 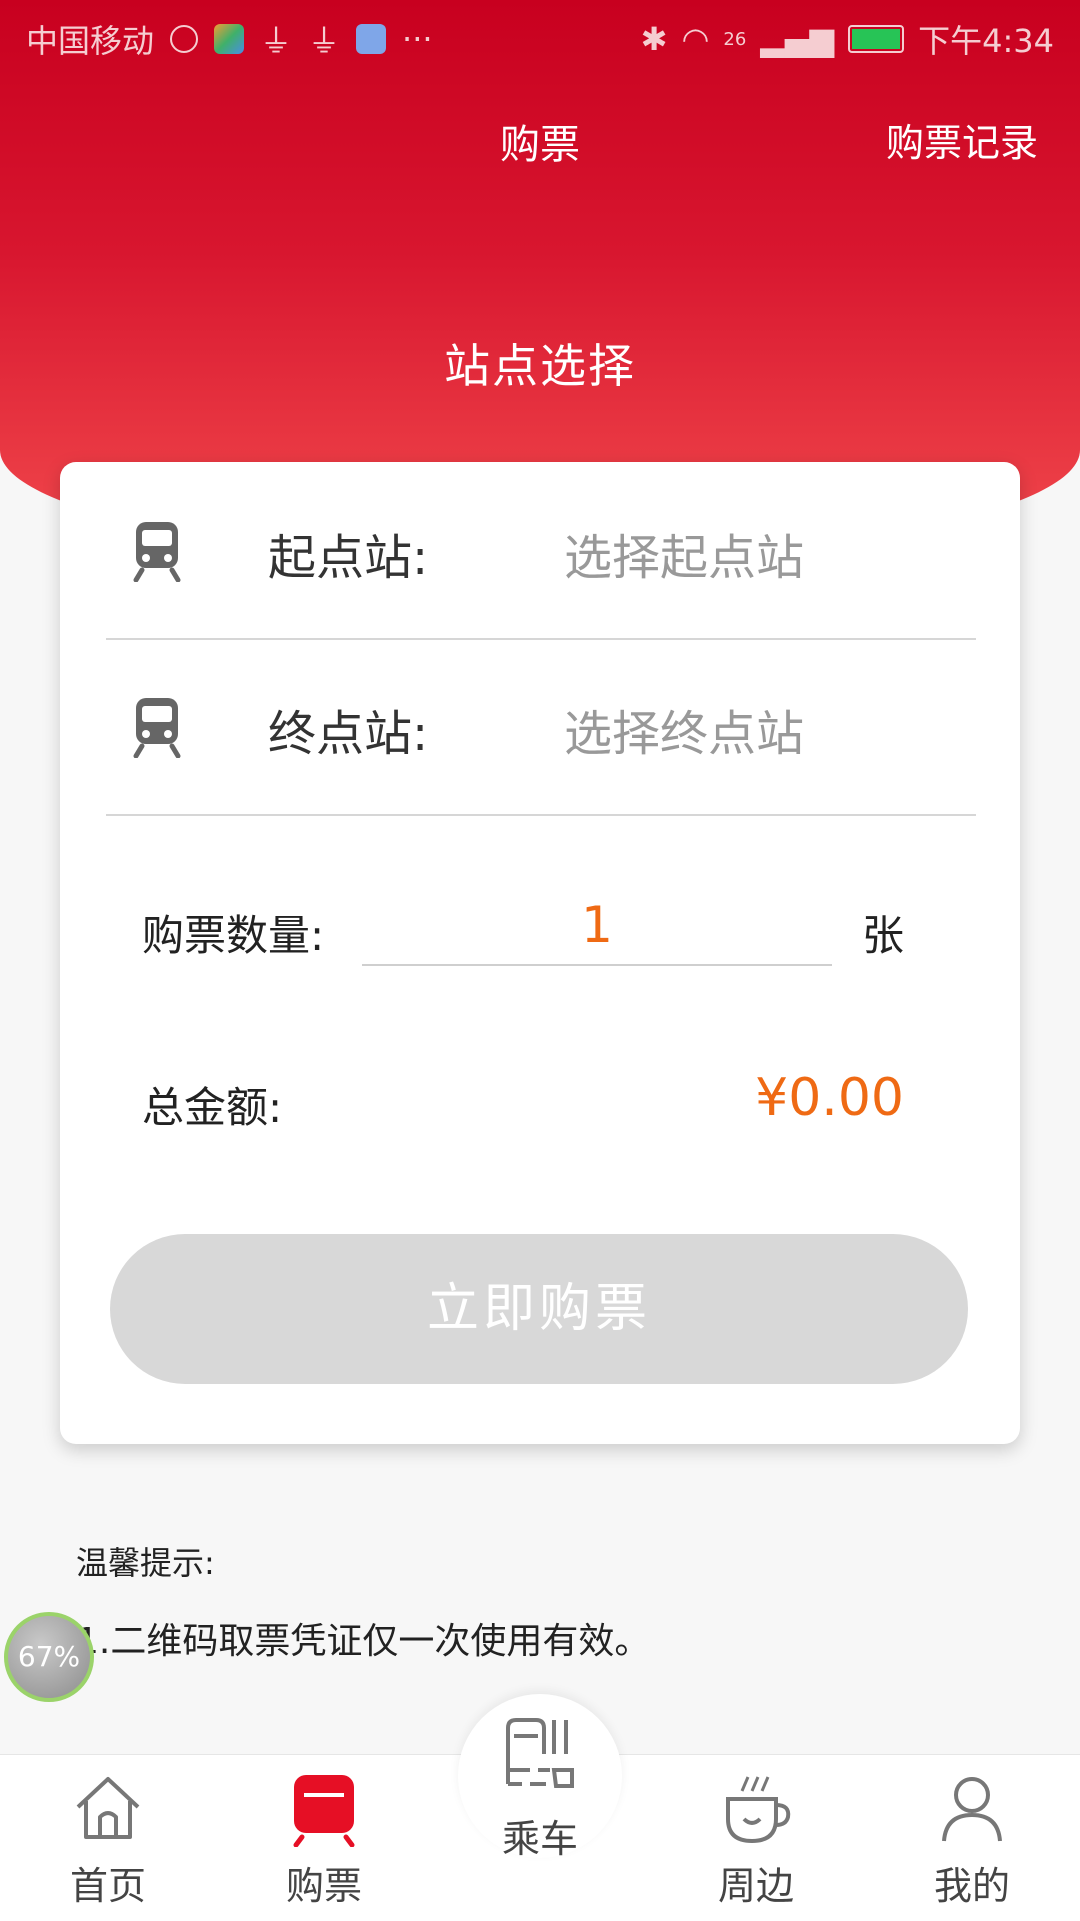 What do you see at coordinates (539, 1839) in the screenshot?
I see `tab-ride-label: 乘车` at bounding box center [539, 1839].